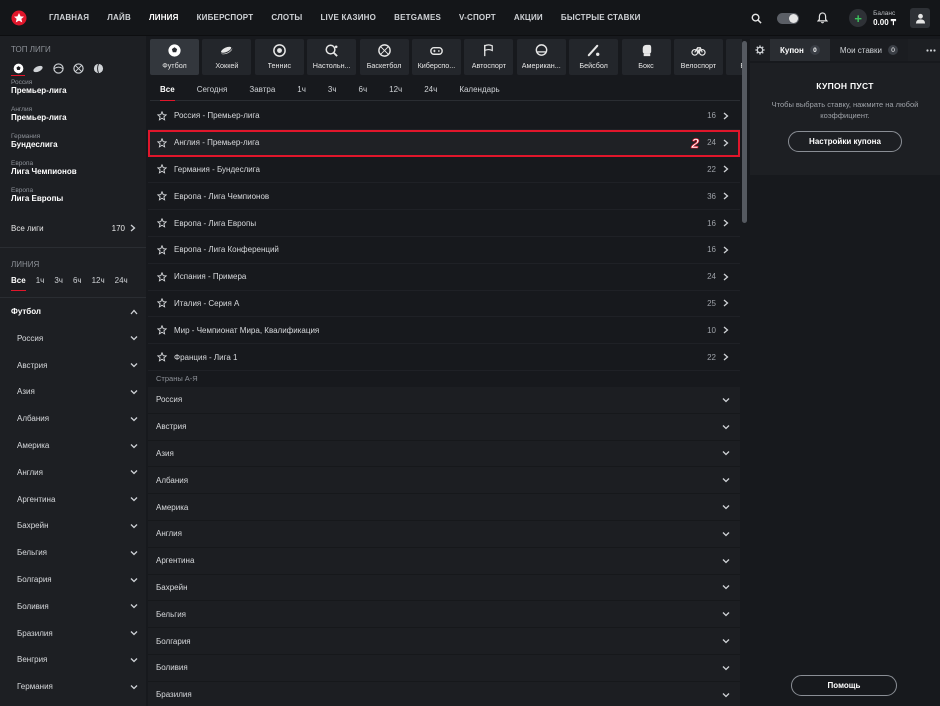 The width and height of the screenshot is (940, 706). What do you see at coordinates (227, 57) in the screenshot?
I see `sport-tab-2: Хоккей` at bounding box center [227, 57].